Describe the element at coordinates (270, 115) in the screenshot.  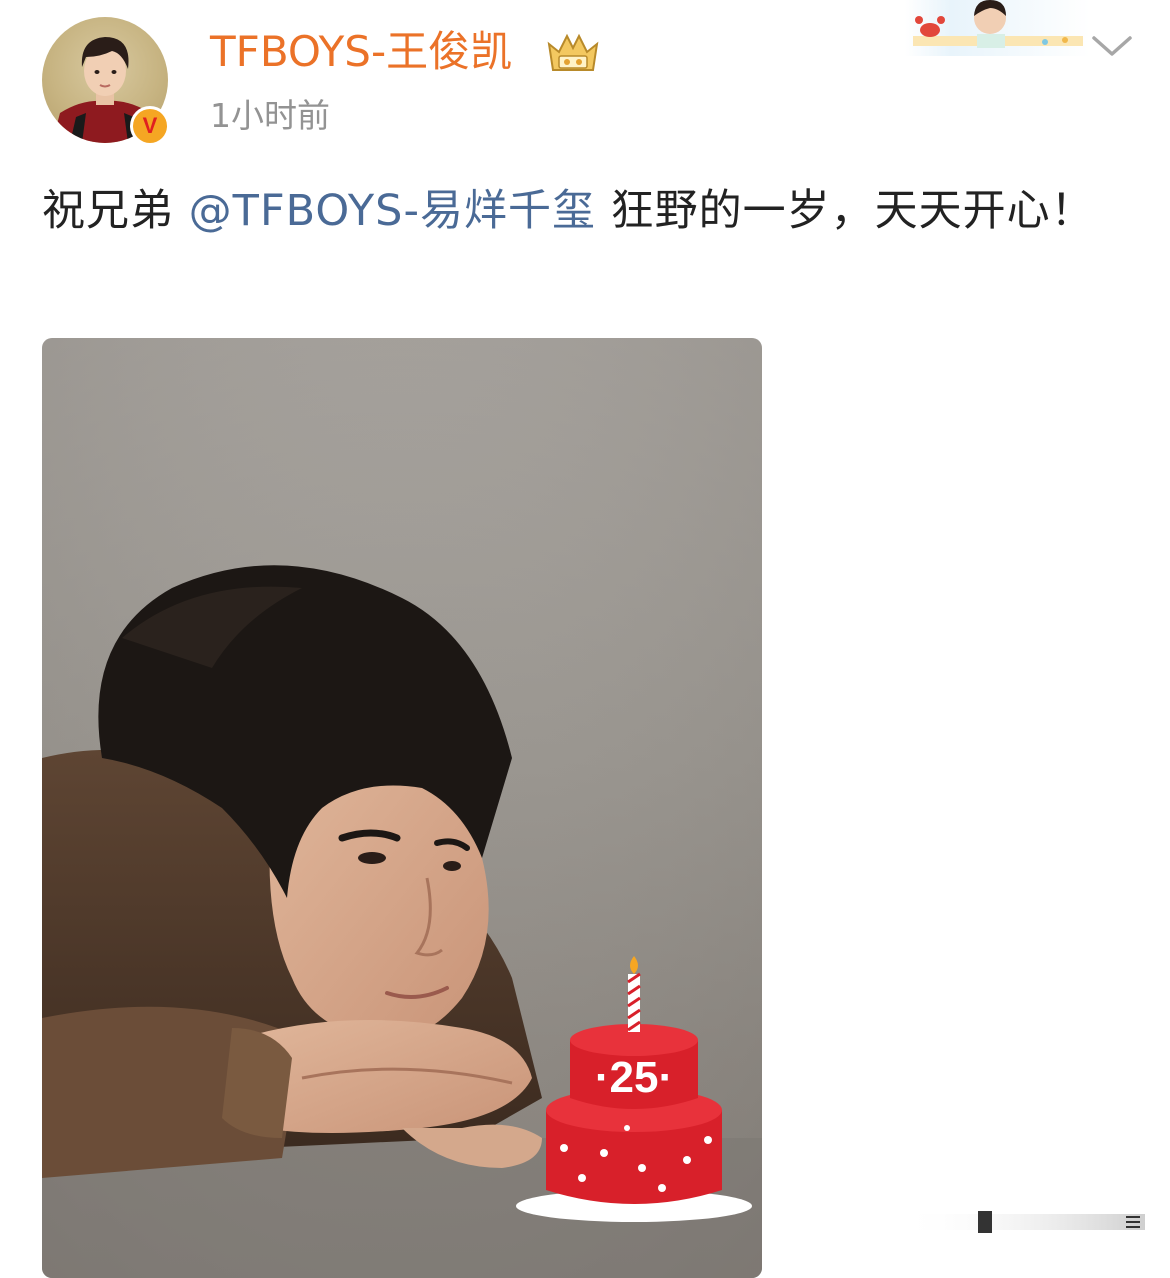
I see `post-time: 1小时前` at that location.